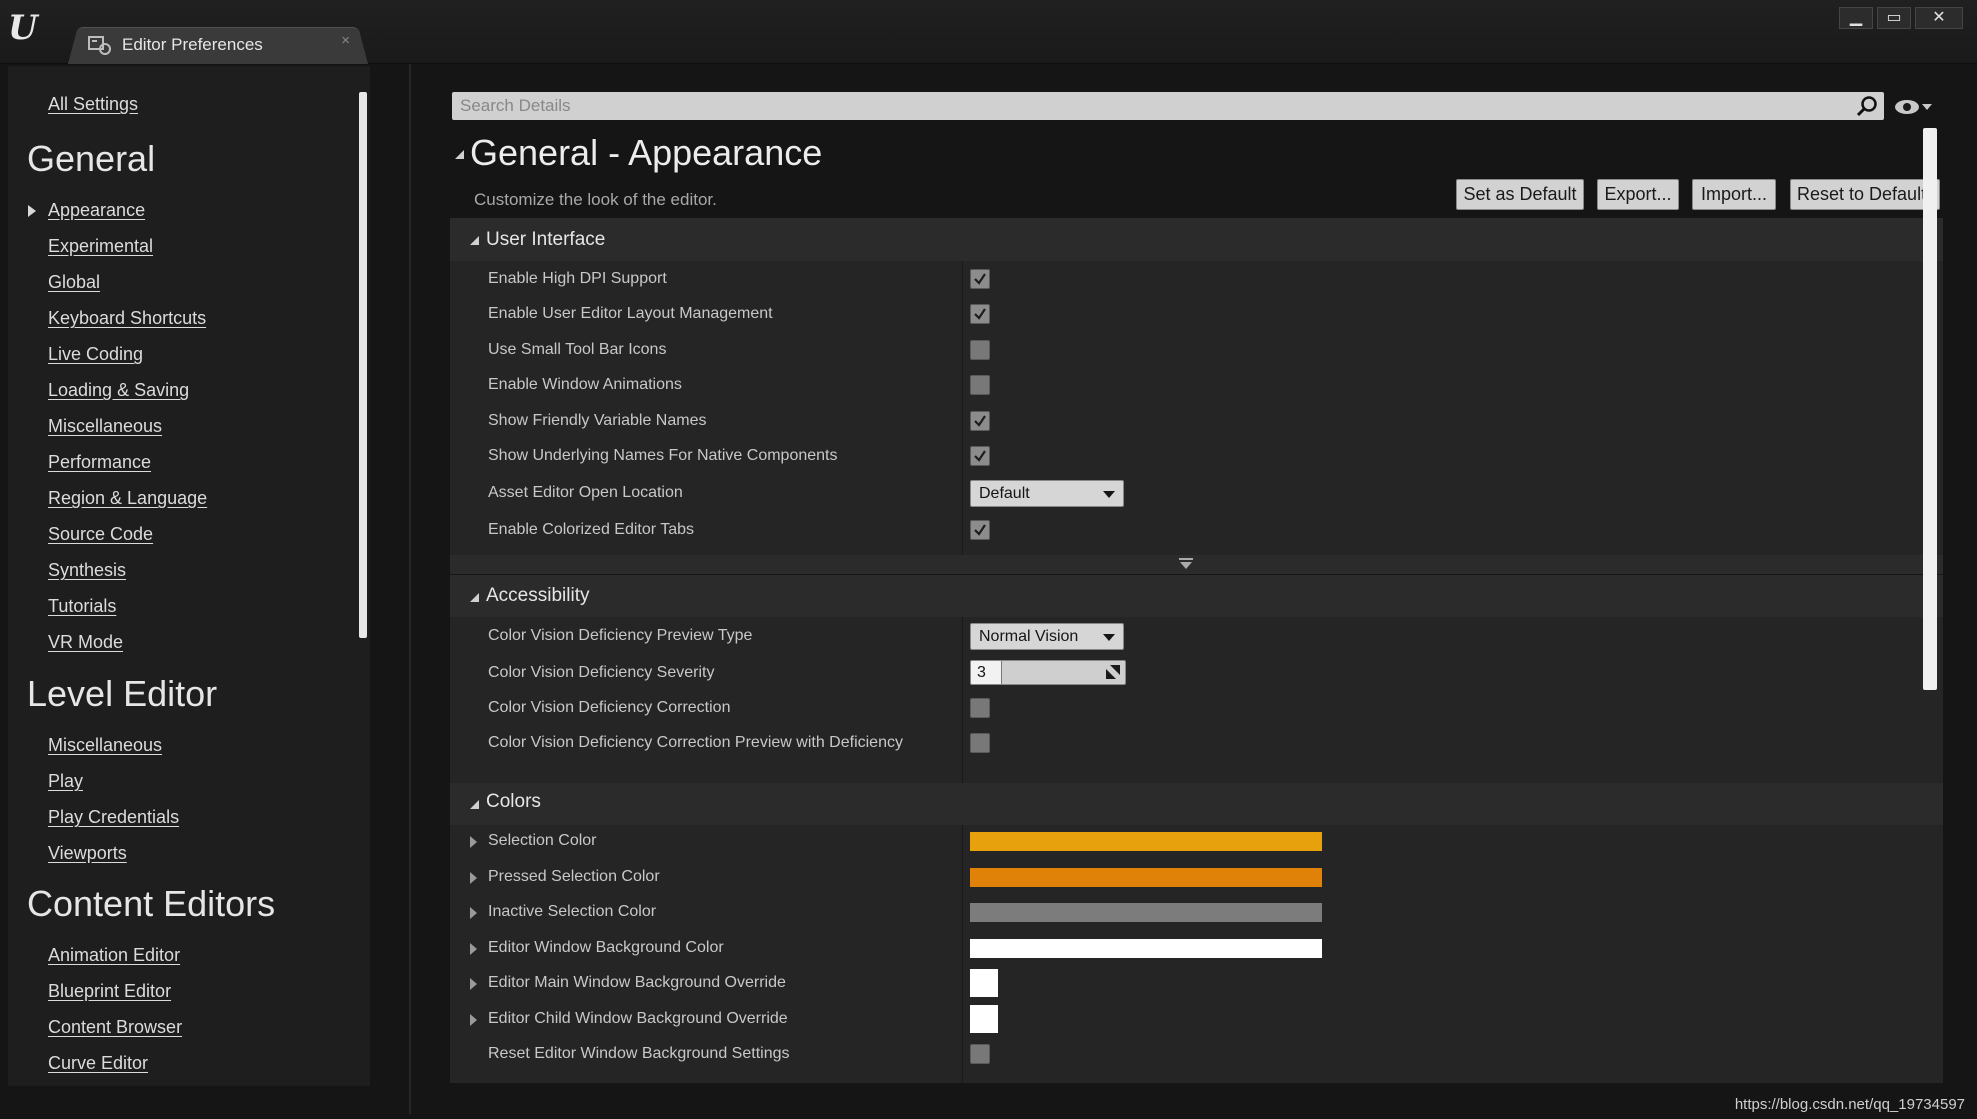  What do you see at coordinates (1196, 596) in the screenshot?
I see `category-header: Accessibility` at bounding box center [1196, 596].